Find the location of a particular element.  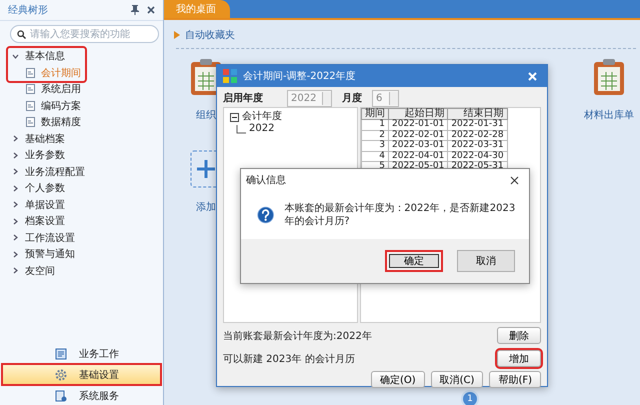

search-field: 请输入您要搜索的功能 is located at coordinates (84, 34).